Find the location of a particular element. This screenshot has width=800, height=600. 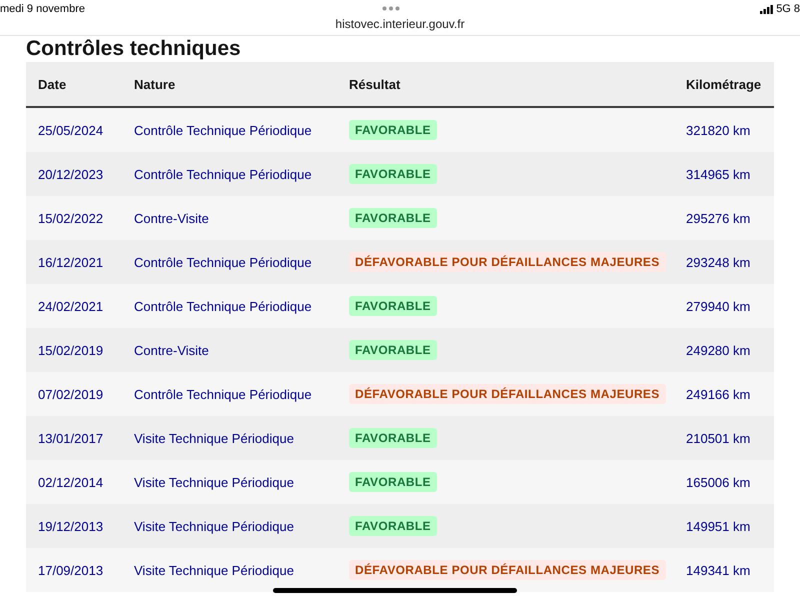

mileage-cell: 279940 km is located at coordinates (718, 306).